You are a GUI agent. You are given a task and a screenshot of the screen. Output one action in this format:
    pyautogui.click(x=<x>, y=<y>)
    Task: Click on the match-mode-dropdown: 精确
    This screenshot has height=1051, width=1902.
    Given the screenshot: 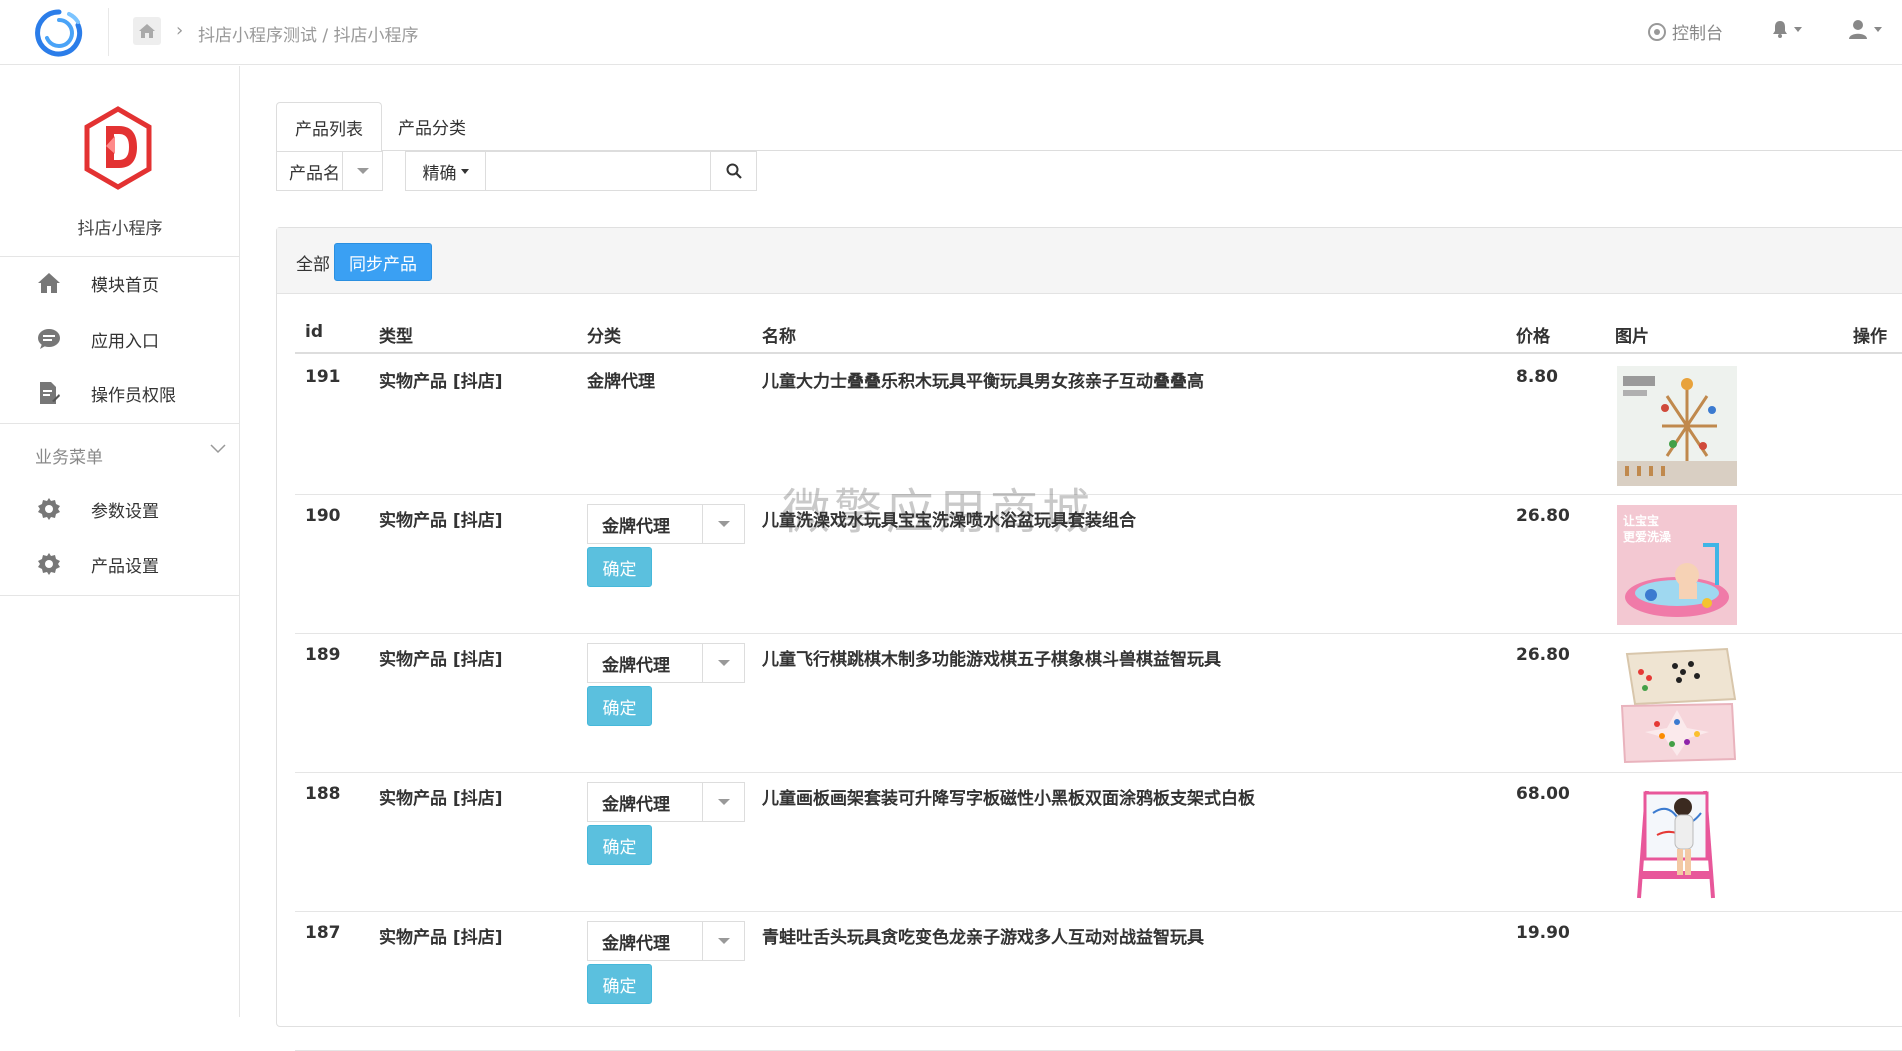 What is the action you would take?
    pyautogui.click(x=446, y=171)
    